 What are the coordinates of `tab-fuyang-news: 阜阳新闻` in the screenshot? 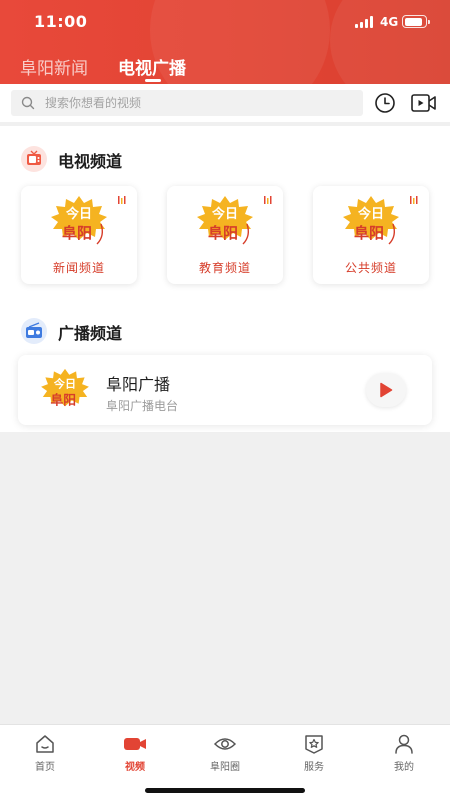 It's located at (54, 66).